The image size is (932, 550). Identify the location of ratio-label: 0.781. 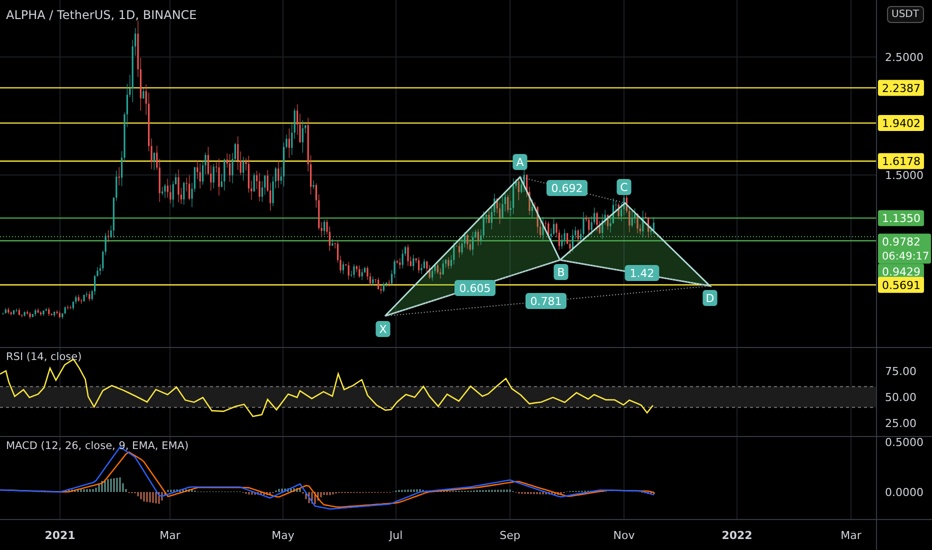
(546, 301).